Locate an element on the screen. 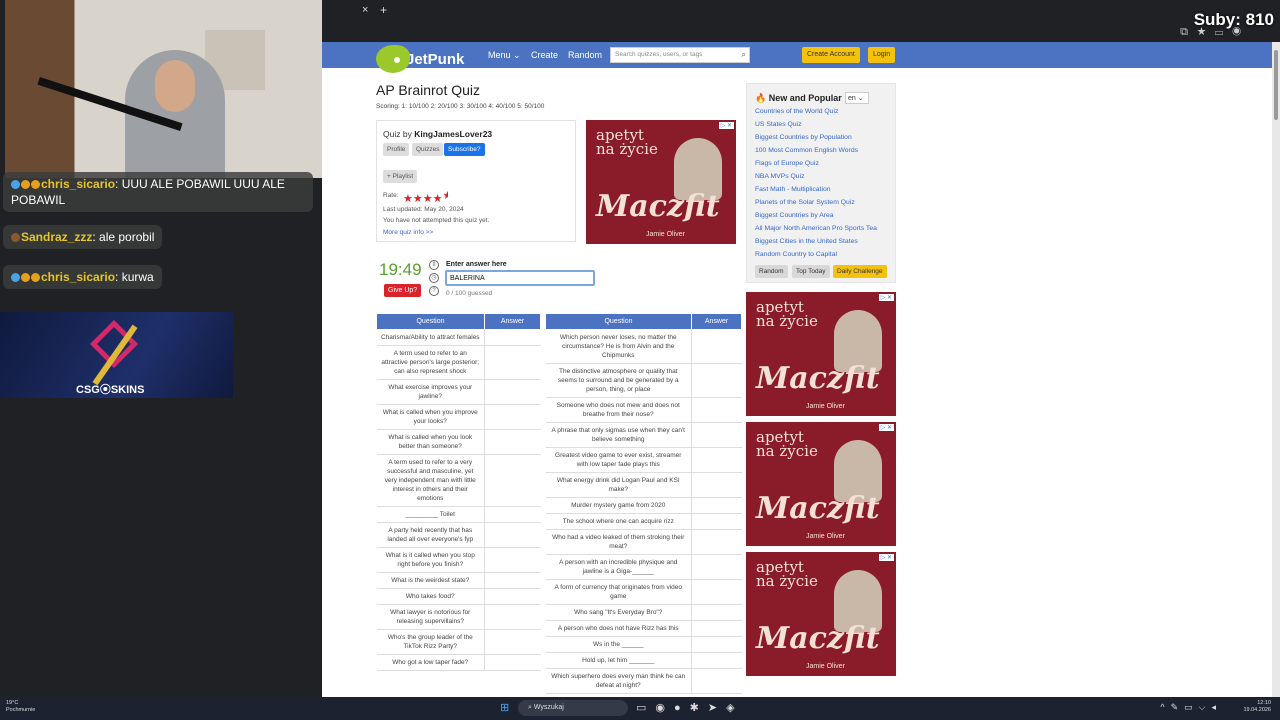  sidebar-link: NBA MVPs Quiz is located at coordinates (779, 176).